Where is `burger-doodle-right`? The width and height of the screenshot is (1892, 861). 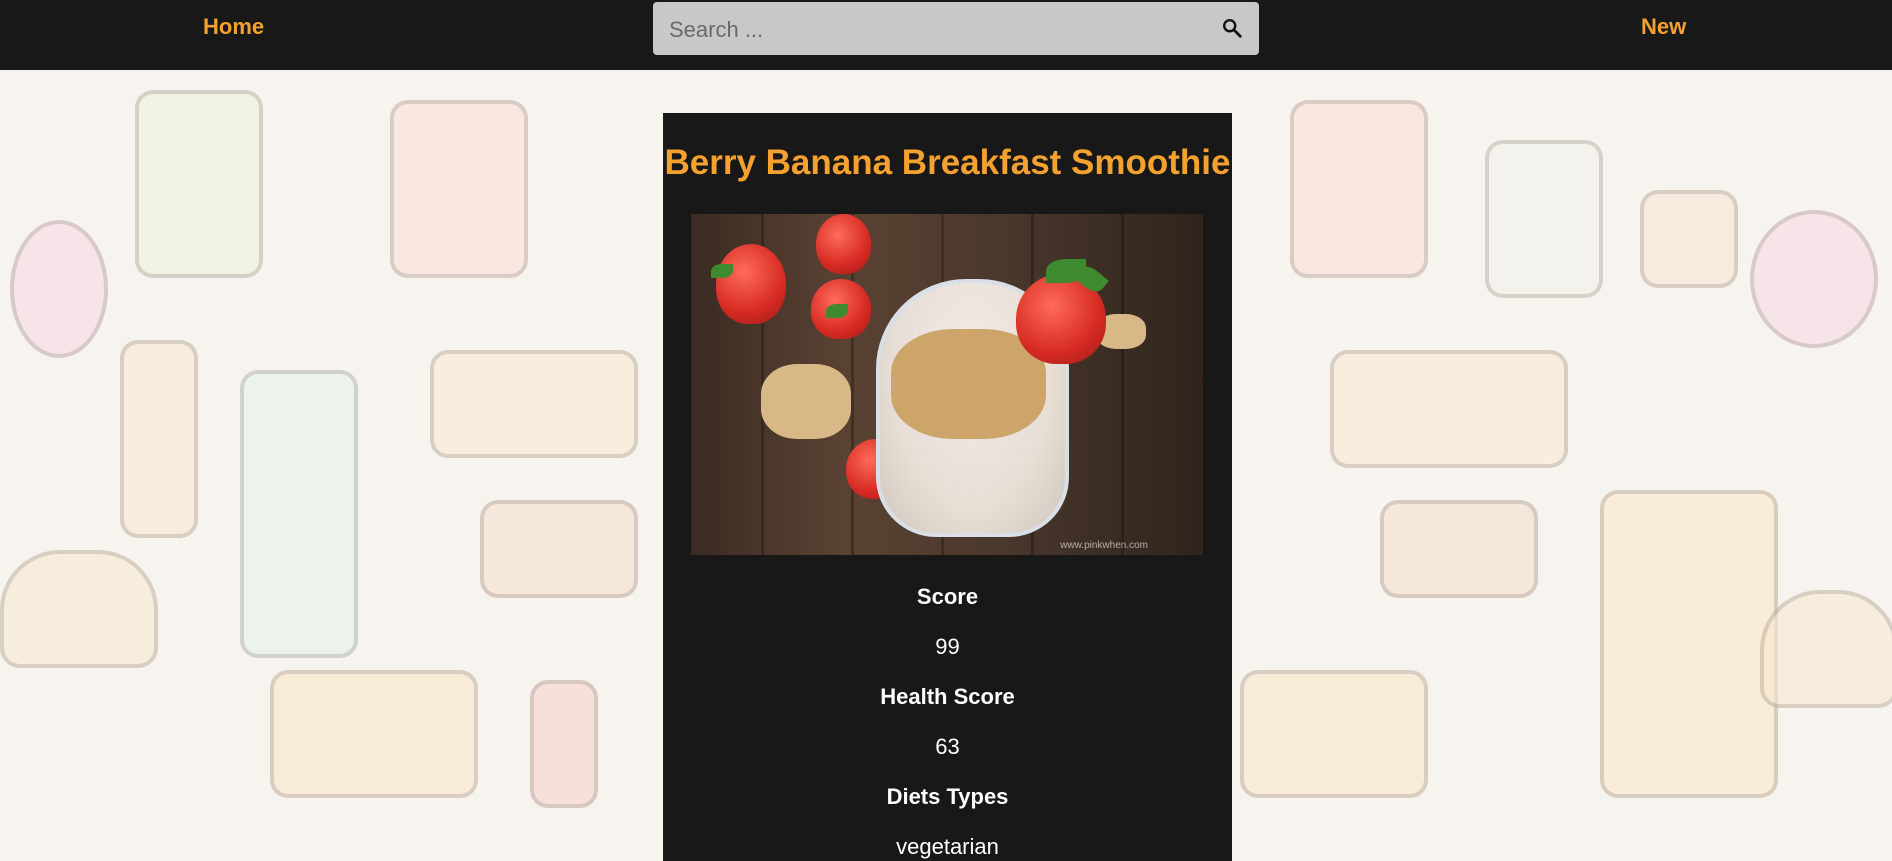
burger-doodle-right is located at coordinates (1826, 649).